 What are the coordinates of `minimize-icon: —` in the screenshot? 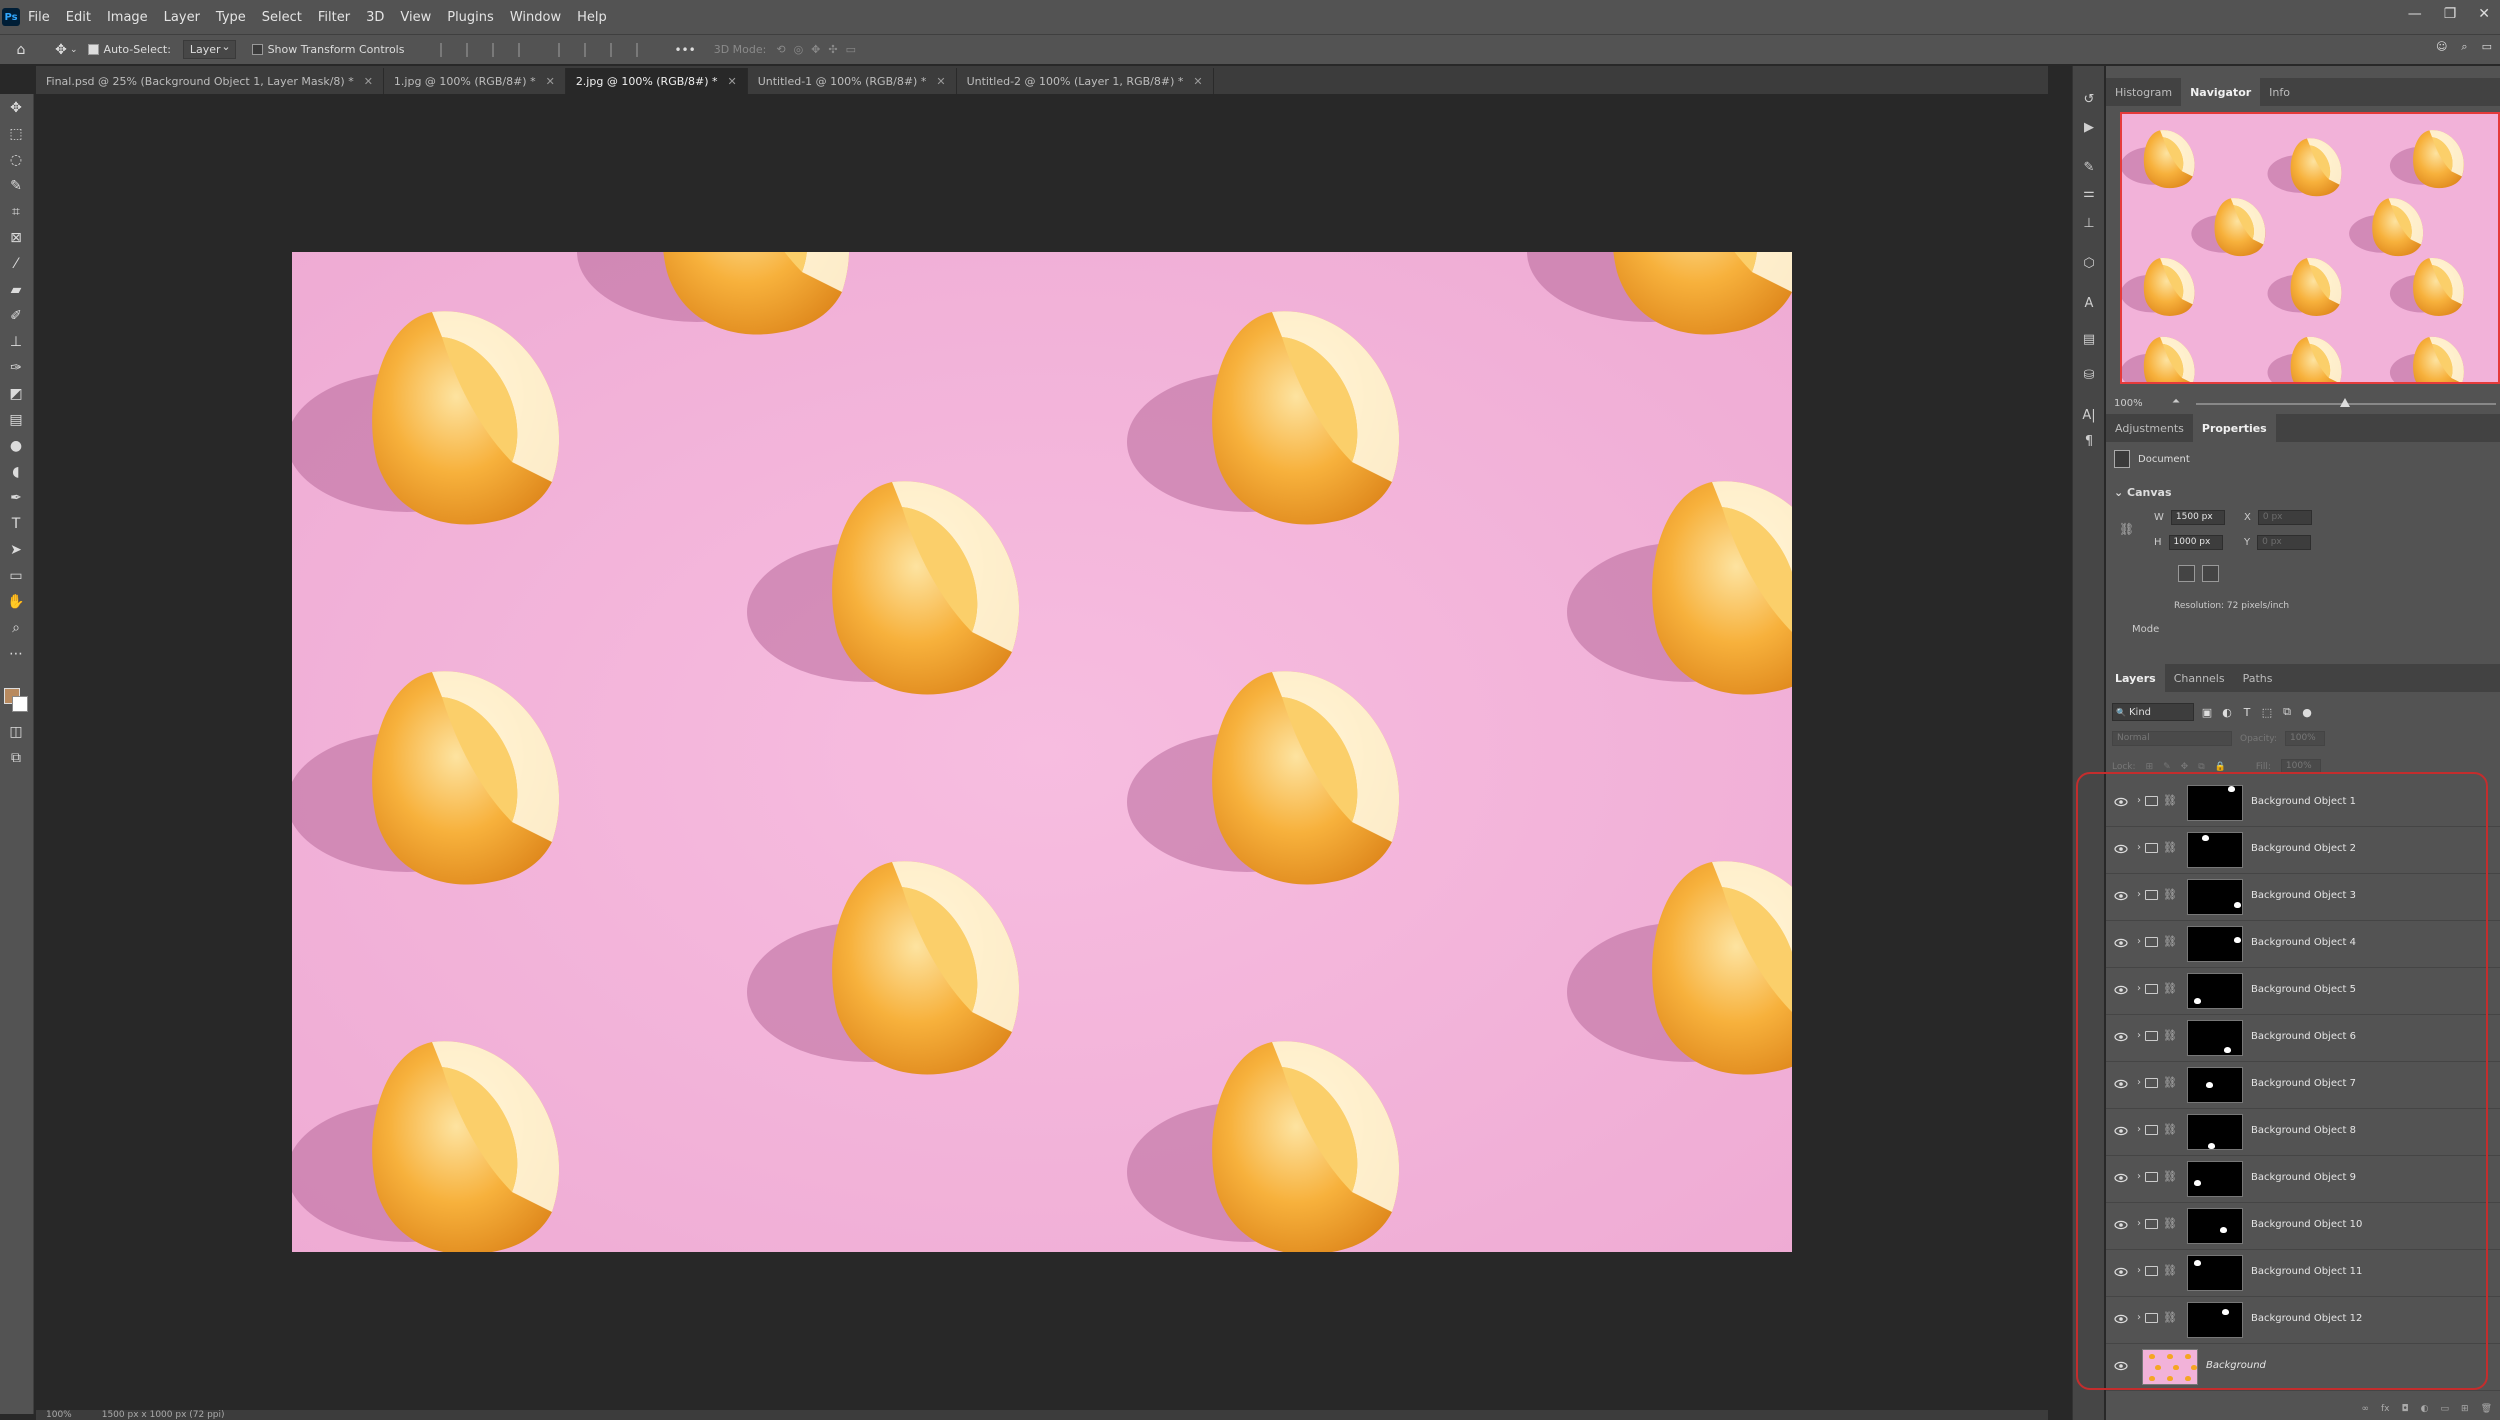 It's located at (2415, 14).